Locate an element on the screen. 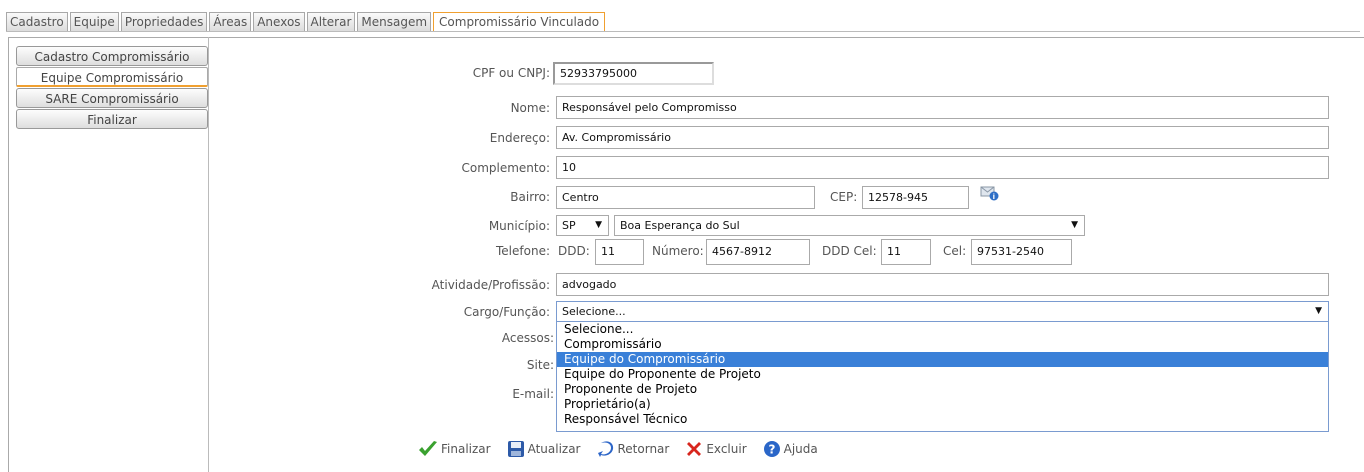 This screenshot has height=472, width=1364. sidebar-item-finalizar: Finalizar is located at coordinates (112, 119).